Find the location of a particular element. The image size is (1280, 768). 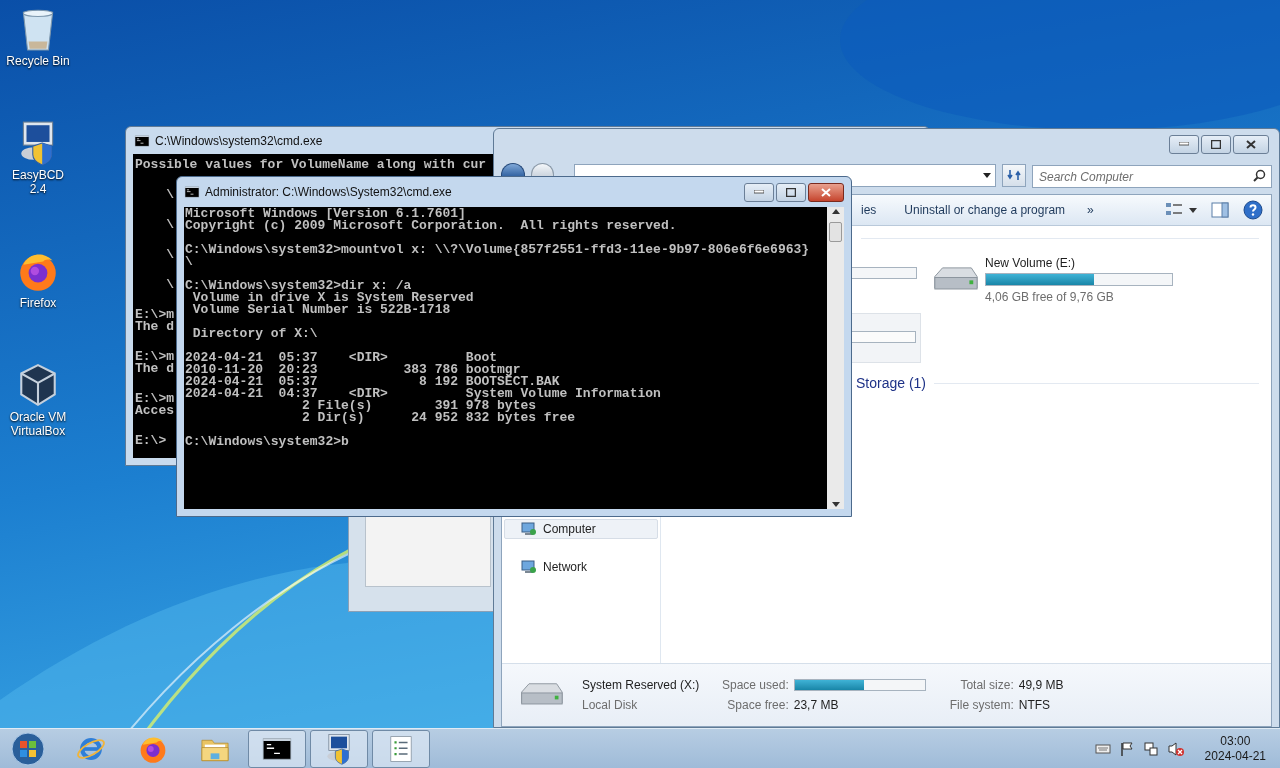

desktop-icon-label: Recycle Bin is located at coordinates (38, 61).